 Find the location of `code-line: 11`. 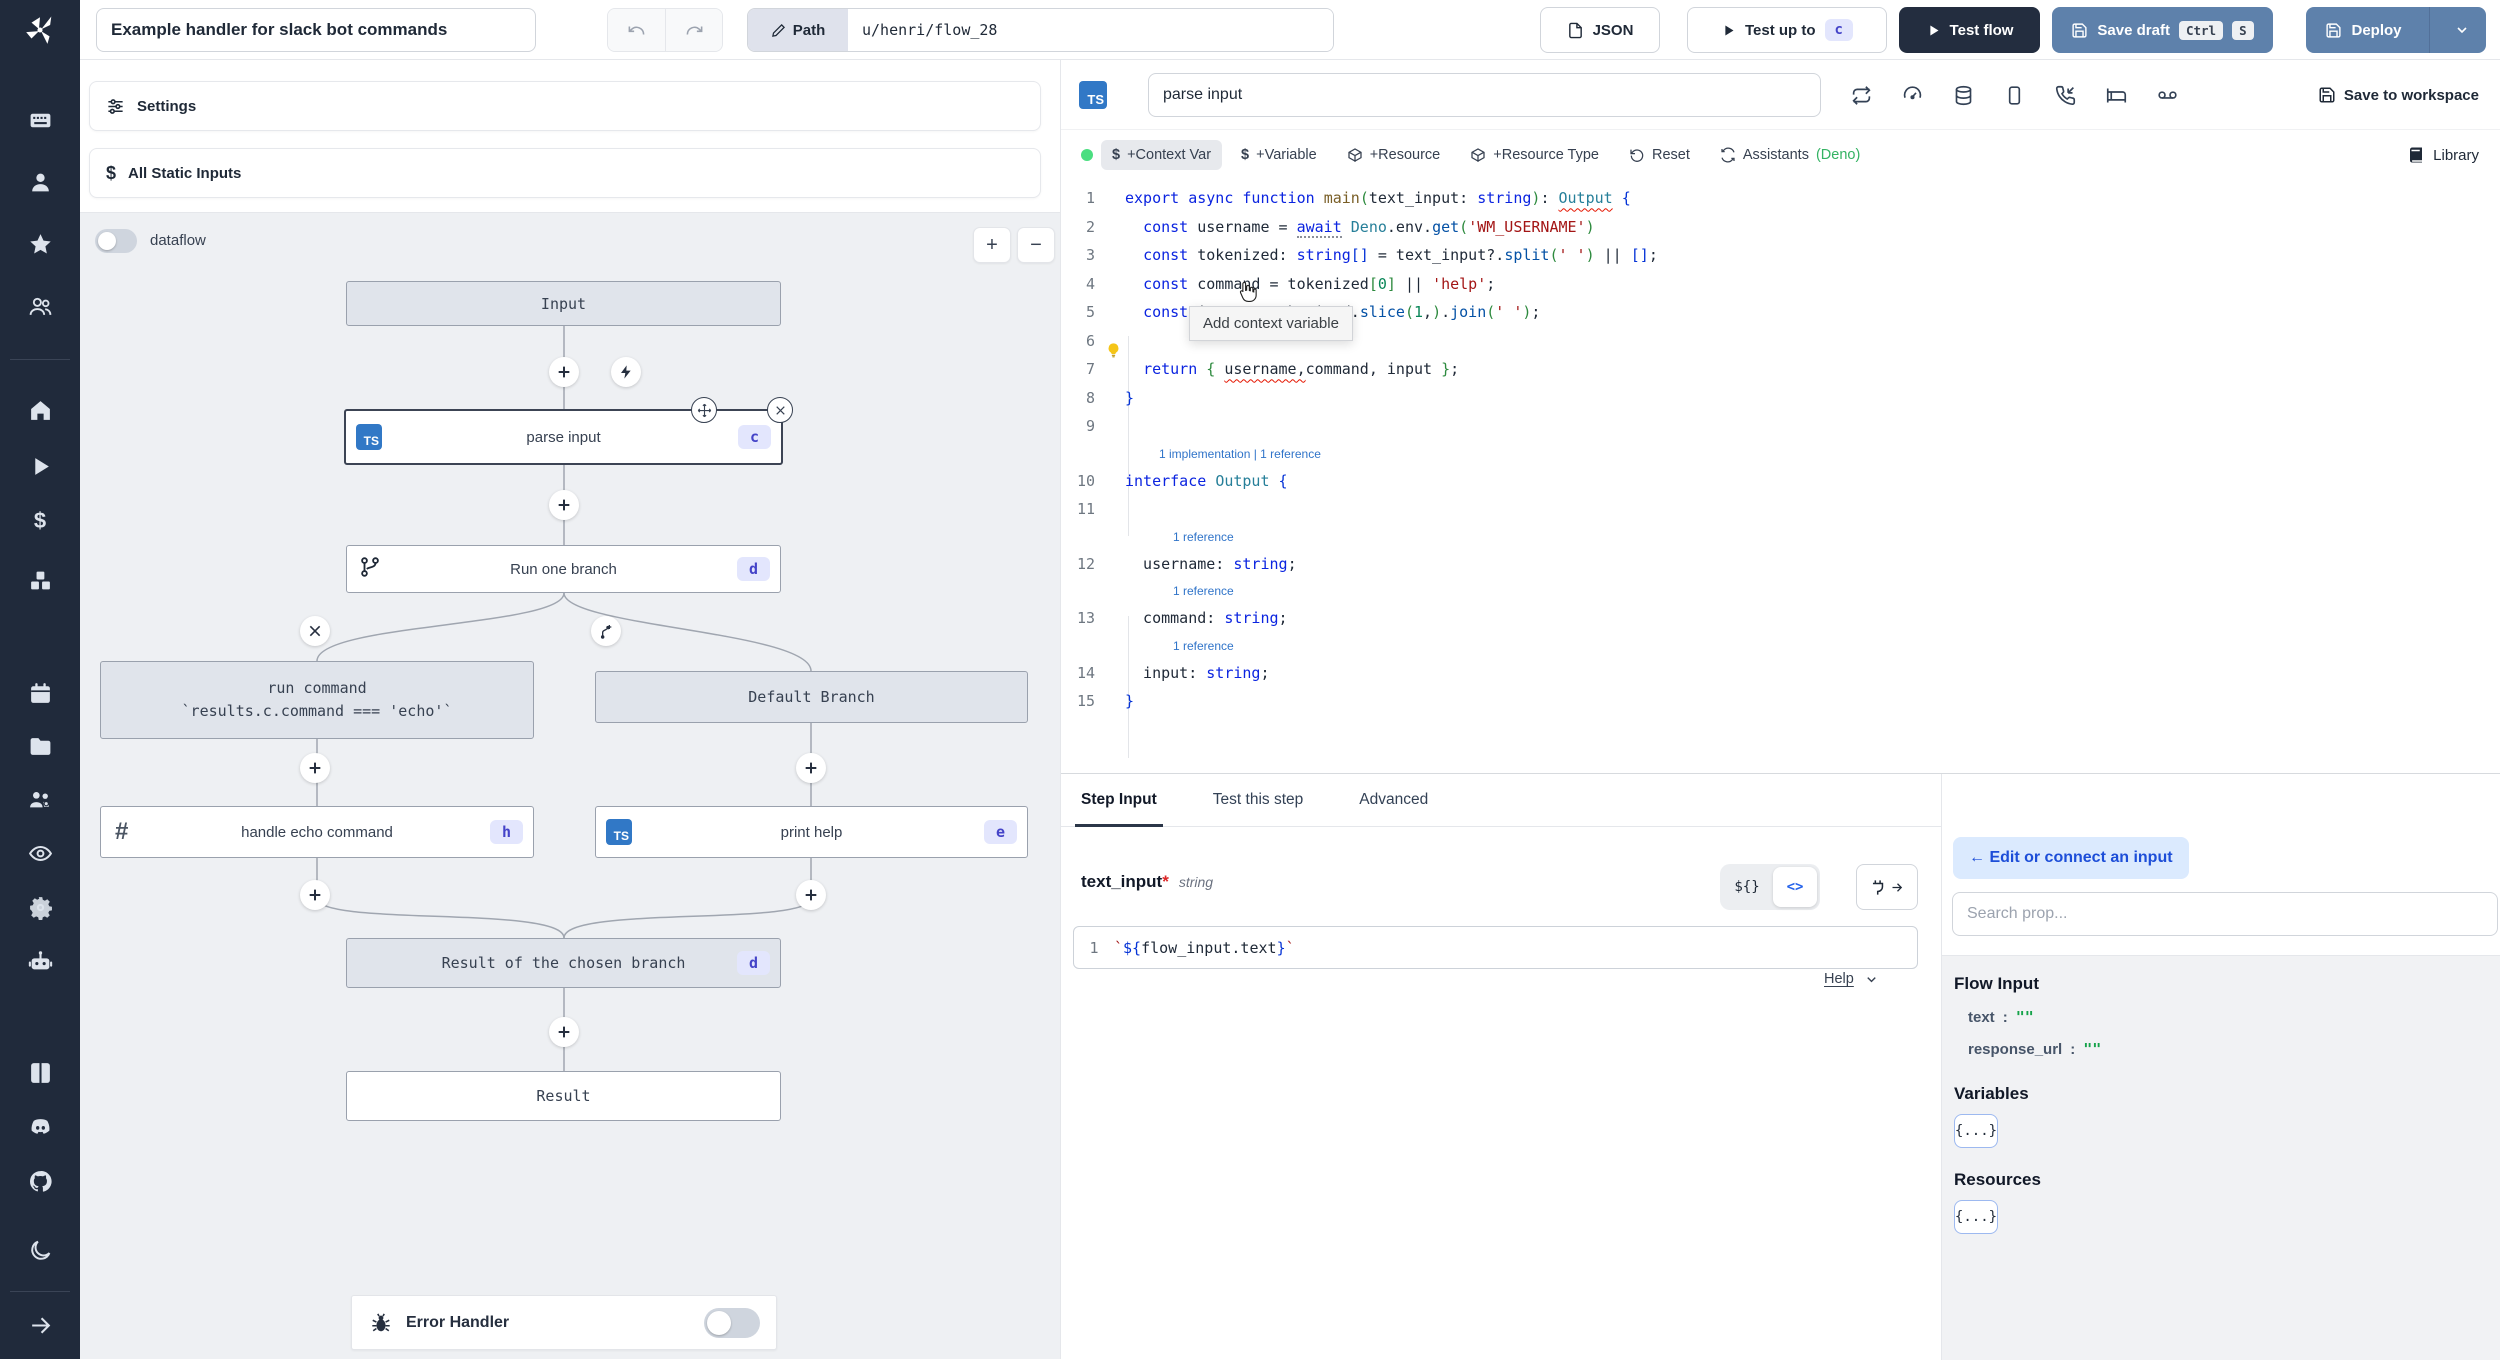

code-line: 11 is located at coordinates (1780, 509).